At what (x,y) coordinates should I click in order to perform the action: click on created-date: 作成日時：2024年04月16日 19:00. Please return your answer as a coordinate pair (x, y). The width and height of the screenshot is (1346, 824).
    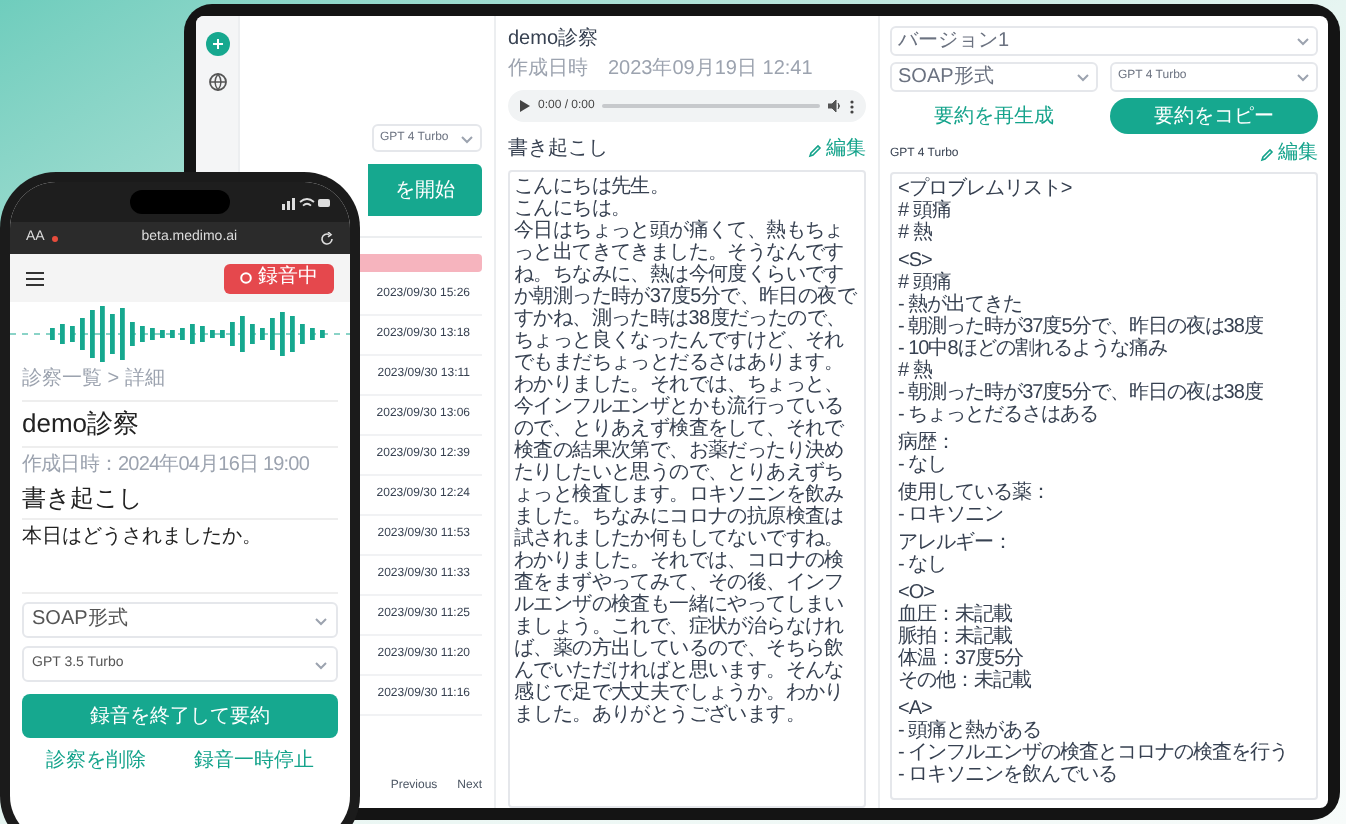
    Looking at the image, I should click on (166, 466).